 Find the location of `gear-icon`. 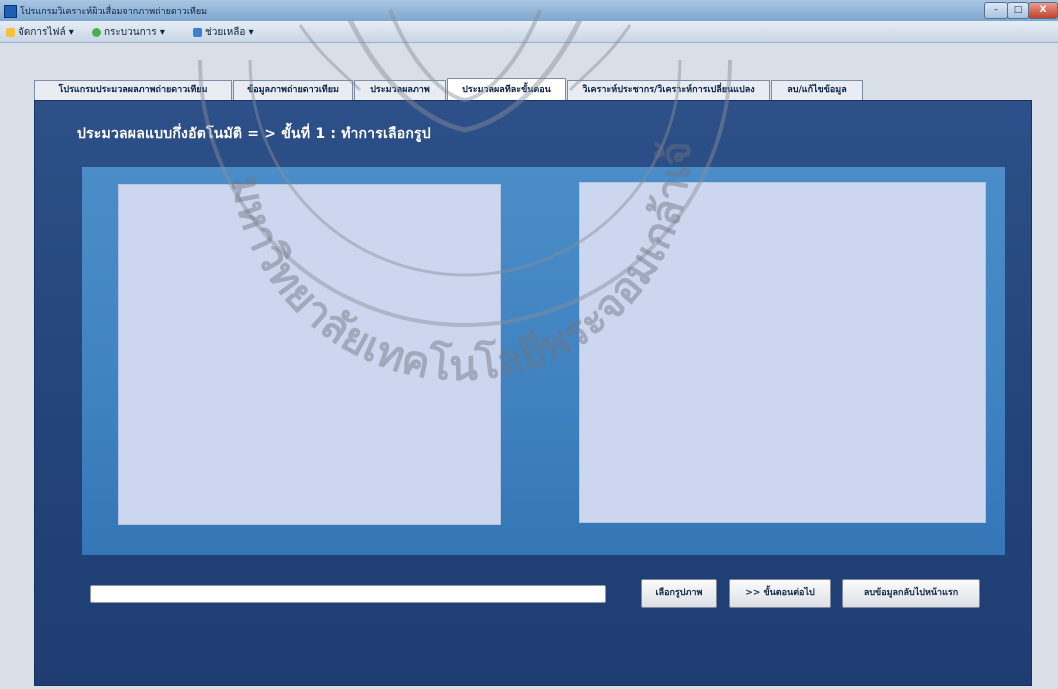

gear-icon is located at coordinates (96, 32).